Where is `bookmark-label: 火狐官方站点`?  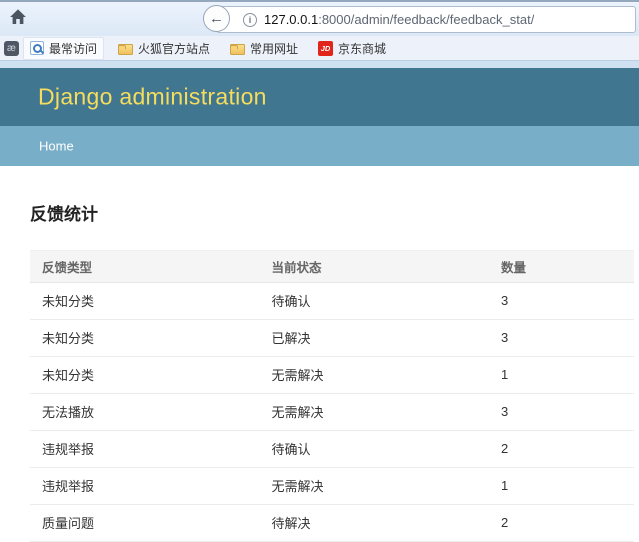
bookmark-label: 火狐官方站点 is located at coordinates (174, 48).